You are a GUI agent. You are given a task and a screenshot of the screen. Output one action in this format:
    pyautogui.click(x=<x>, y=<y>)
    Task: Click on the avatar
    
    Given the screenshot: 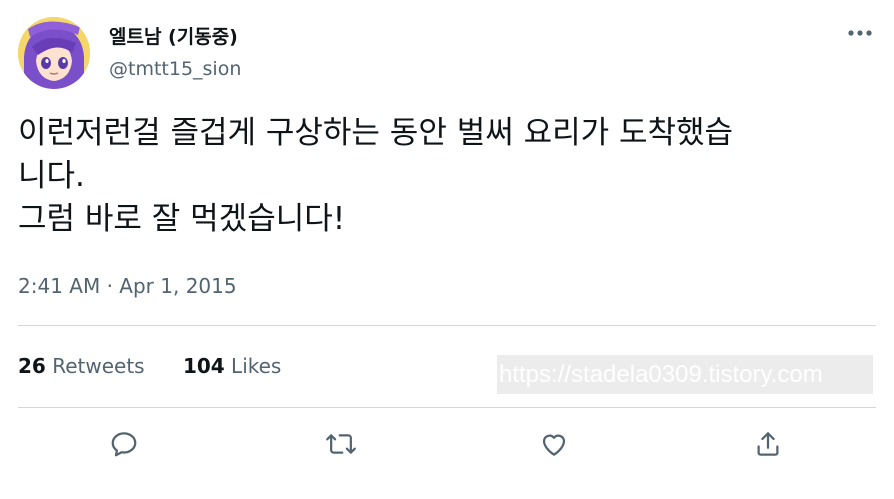 What is the action you would take?
    pyautogui.click(x=54, y=53)
    